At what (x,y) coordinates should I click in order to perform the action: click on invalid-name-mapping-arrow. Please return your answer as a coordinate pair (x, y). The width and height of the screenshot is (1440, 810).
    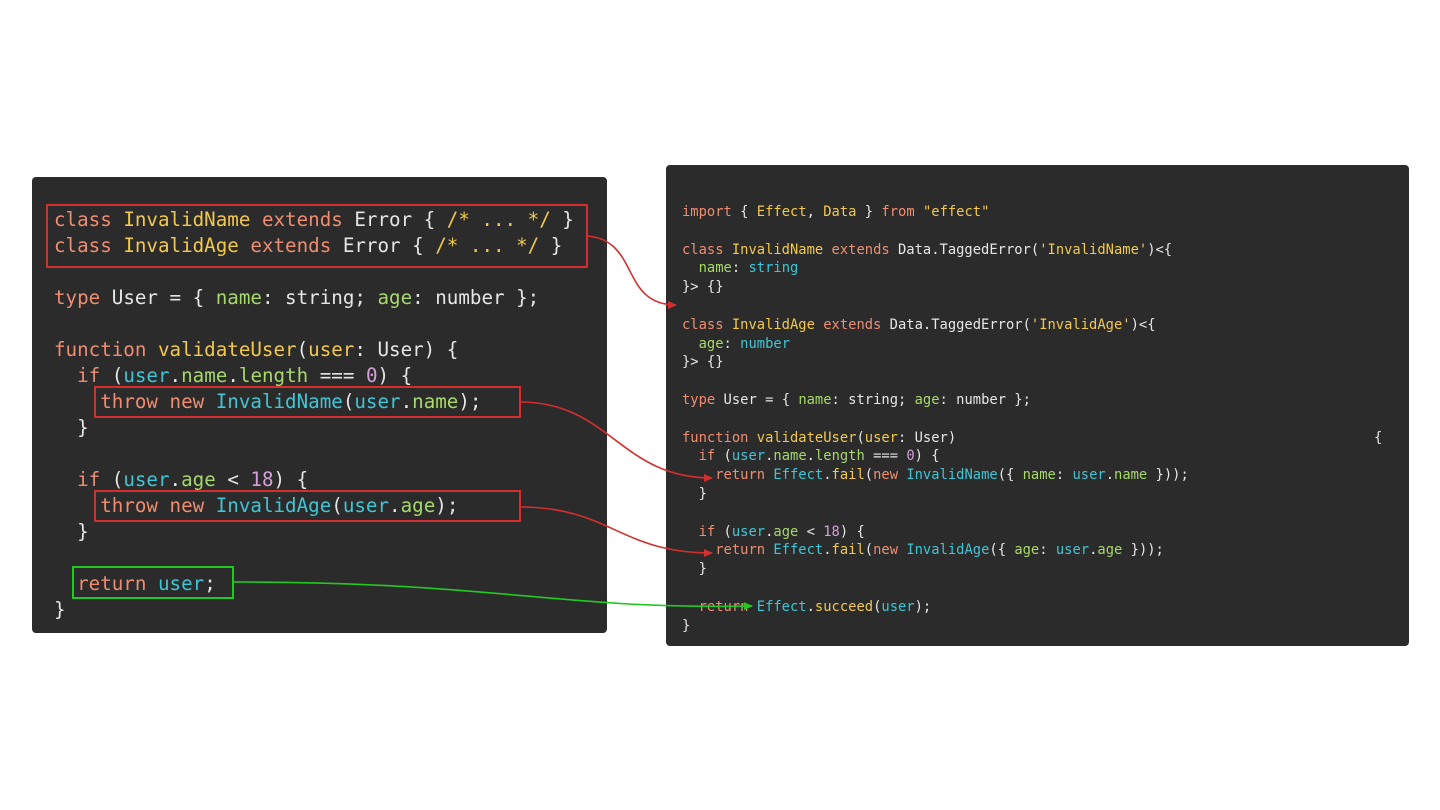
    Looking at the image, I should click on (616, 441).